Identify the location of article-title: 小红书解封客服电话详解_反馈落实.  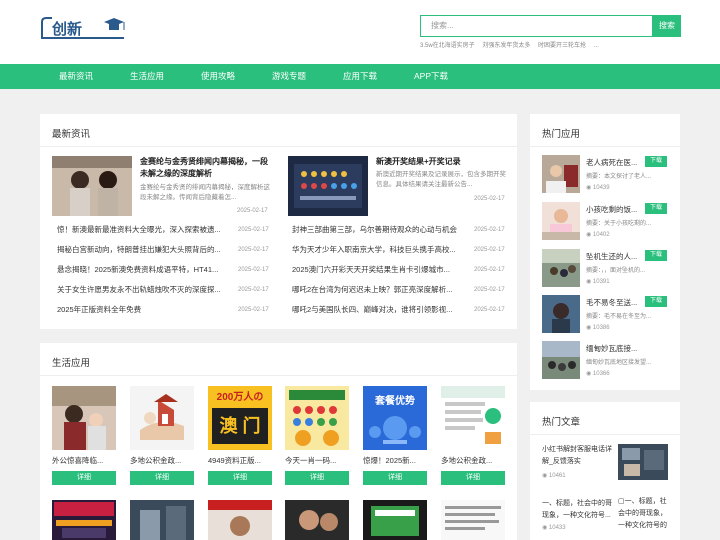
(580, 456).